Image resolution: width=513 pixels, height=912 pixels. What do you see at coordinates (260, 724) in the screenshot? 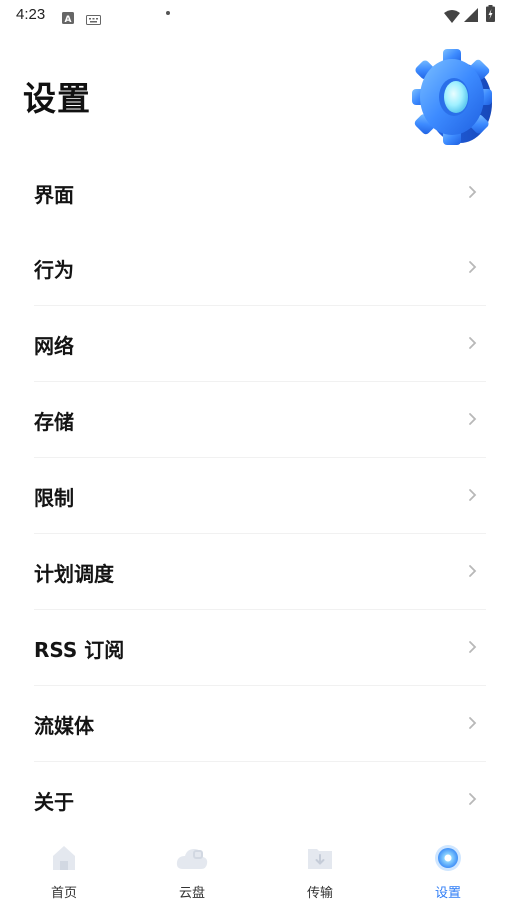
I see `settings-item-streaming: 流媒体` at bounding box center [260, 724].